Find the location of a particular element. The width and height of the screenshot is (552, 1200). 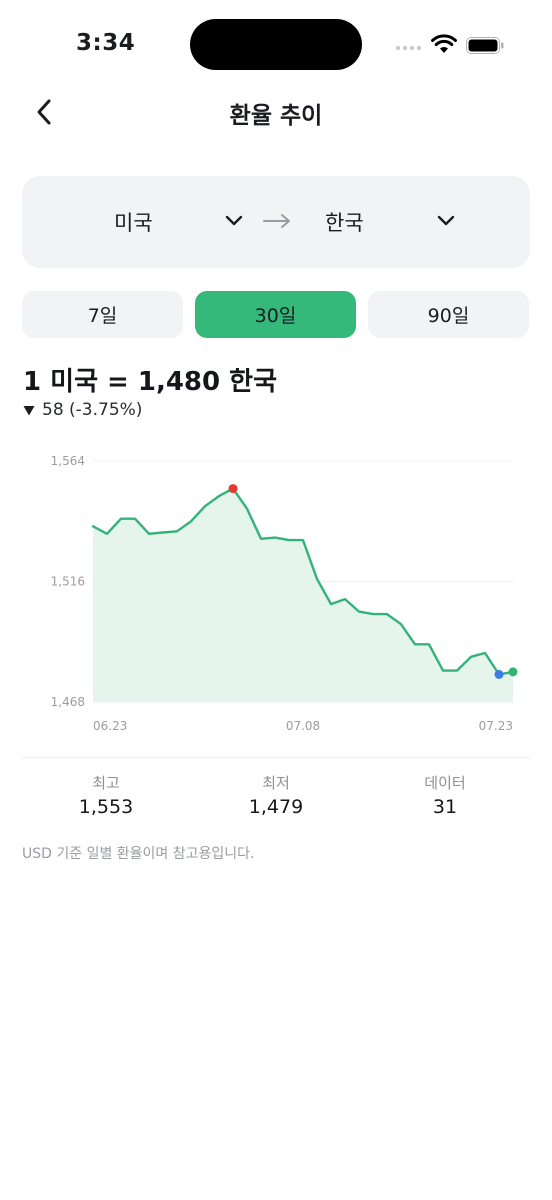

stat-low-label: 최저 is located at coordinates (276, 783).